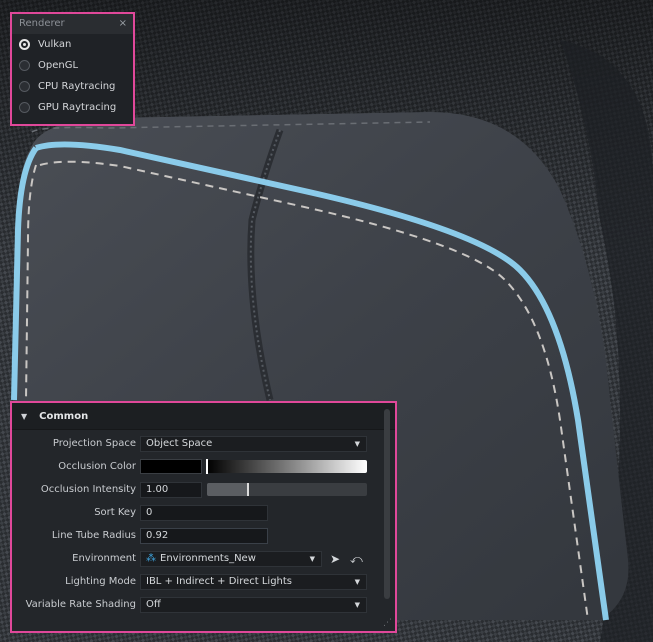 Image resolution: width=653 pixels, height=642 pixels. Describe the element at coordinates (179, 443) in the screenshot. I see `dropdown-value: Object Space` at that location.